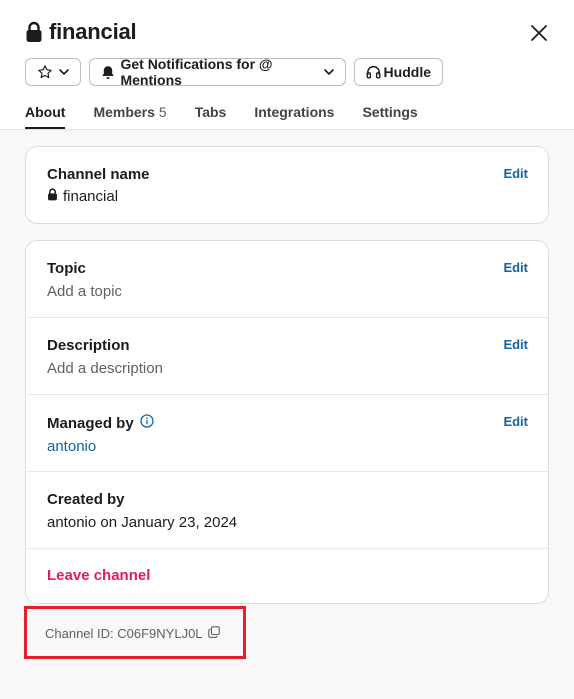 This screenshot has height=699, width=574. What do you see at coordinates (213, 633) in the screenshot?
I see `copy-icon` at bounding box center [213, 633].